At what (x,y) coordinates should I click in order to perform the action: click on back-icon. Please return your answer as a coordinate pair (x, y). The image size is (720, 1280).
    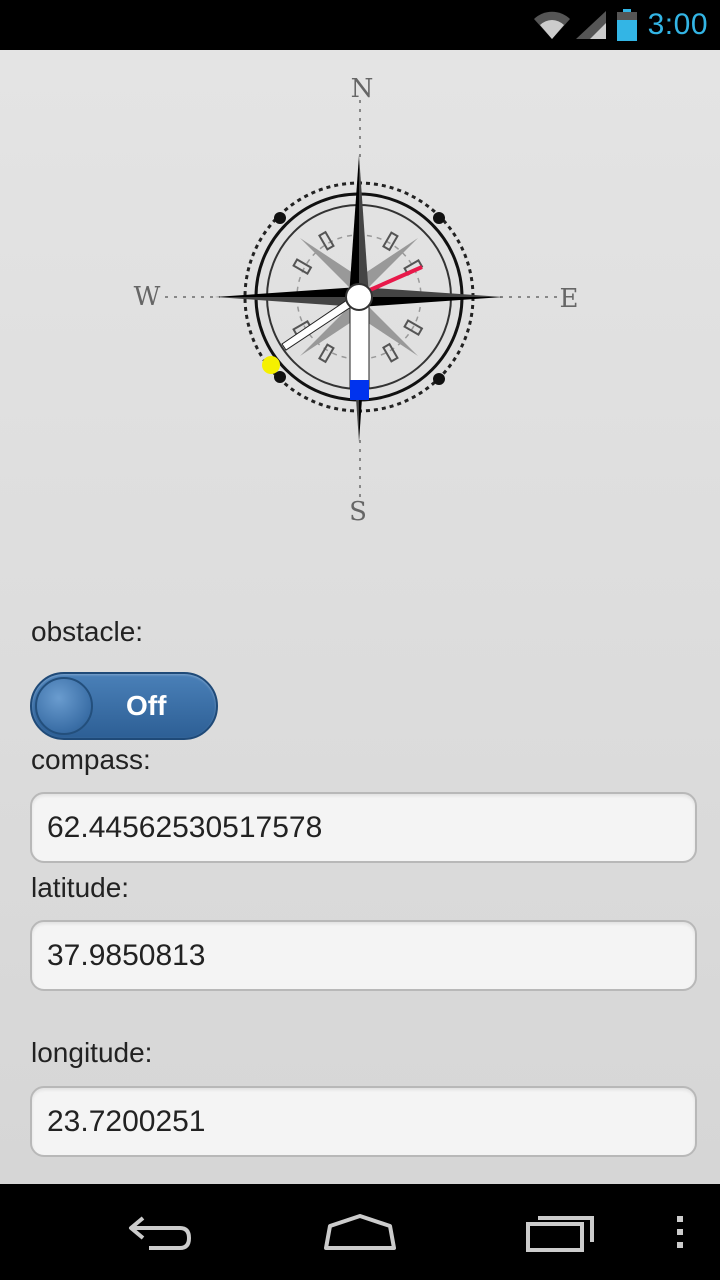
    Looking at the image, I should click on (160, 1233).